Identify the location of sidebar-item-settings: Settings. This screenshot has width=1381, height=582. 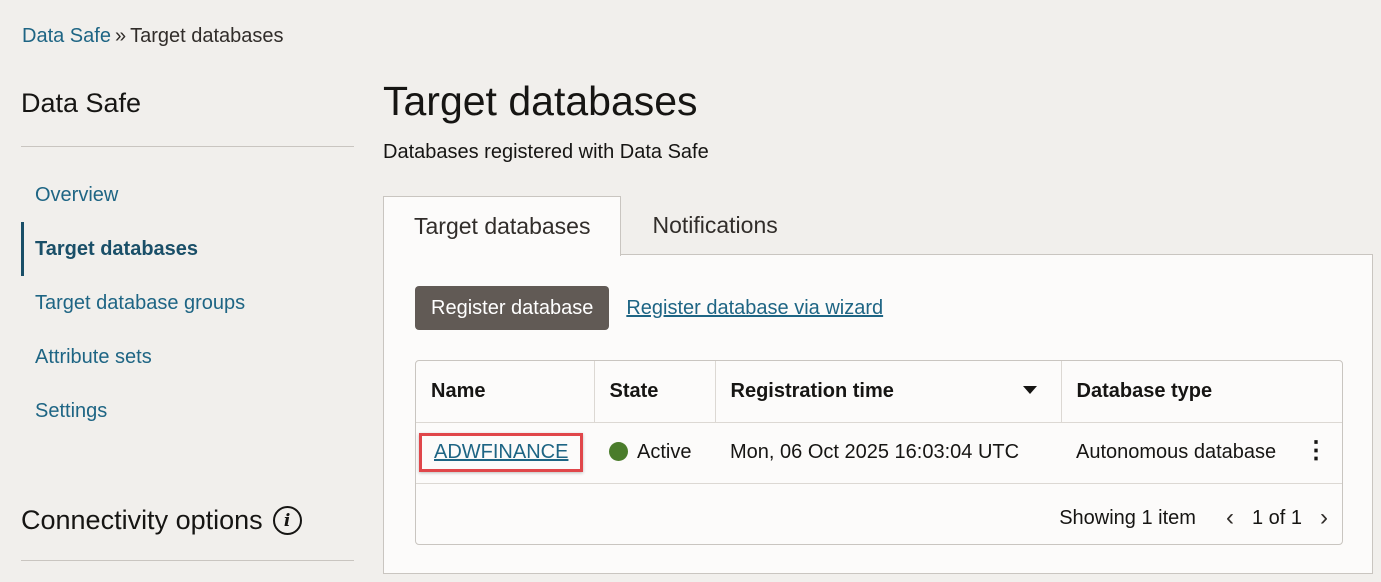
(187, 411).